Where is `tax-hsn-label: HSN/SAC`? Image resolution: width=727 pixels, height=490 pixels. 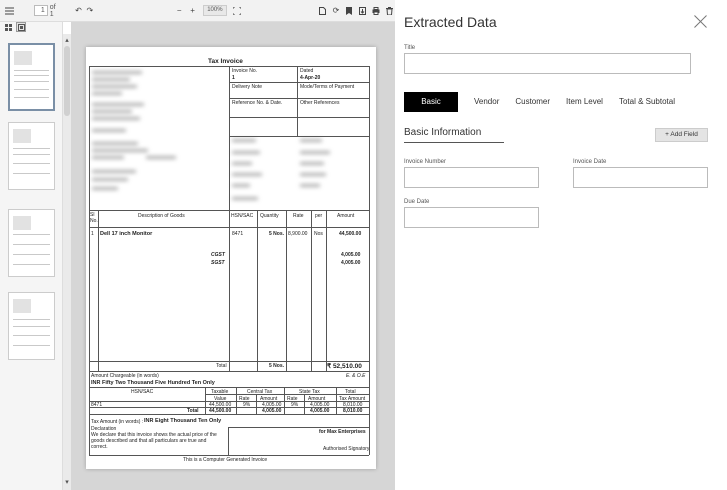 tax-hsn-label: HSN/SAC is located at coordinates (142, 392).